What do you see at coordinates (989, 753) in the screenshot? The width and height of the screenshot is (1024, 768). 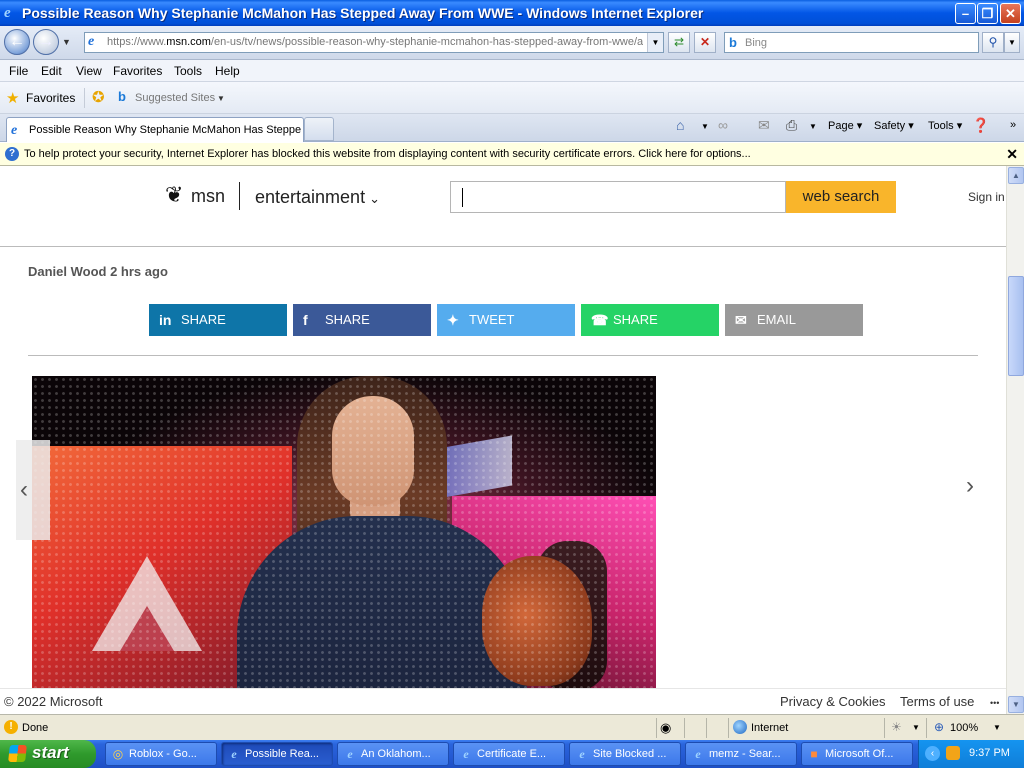 I see `clock: 9:37 PM` at bounding box center [989, 753].